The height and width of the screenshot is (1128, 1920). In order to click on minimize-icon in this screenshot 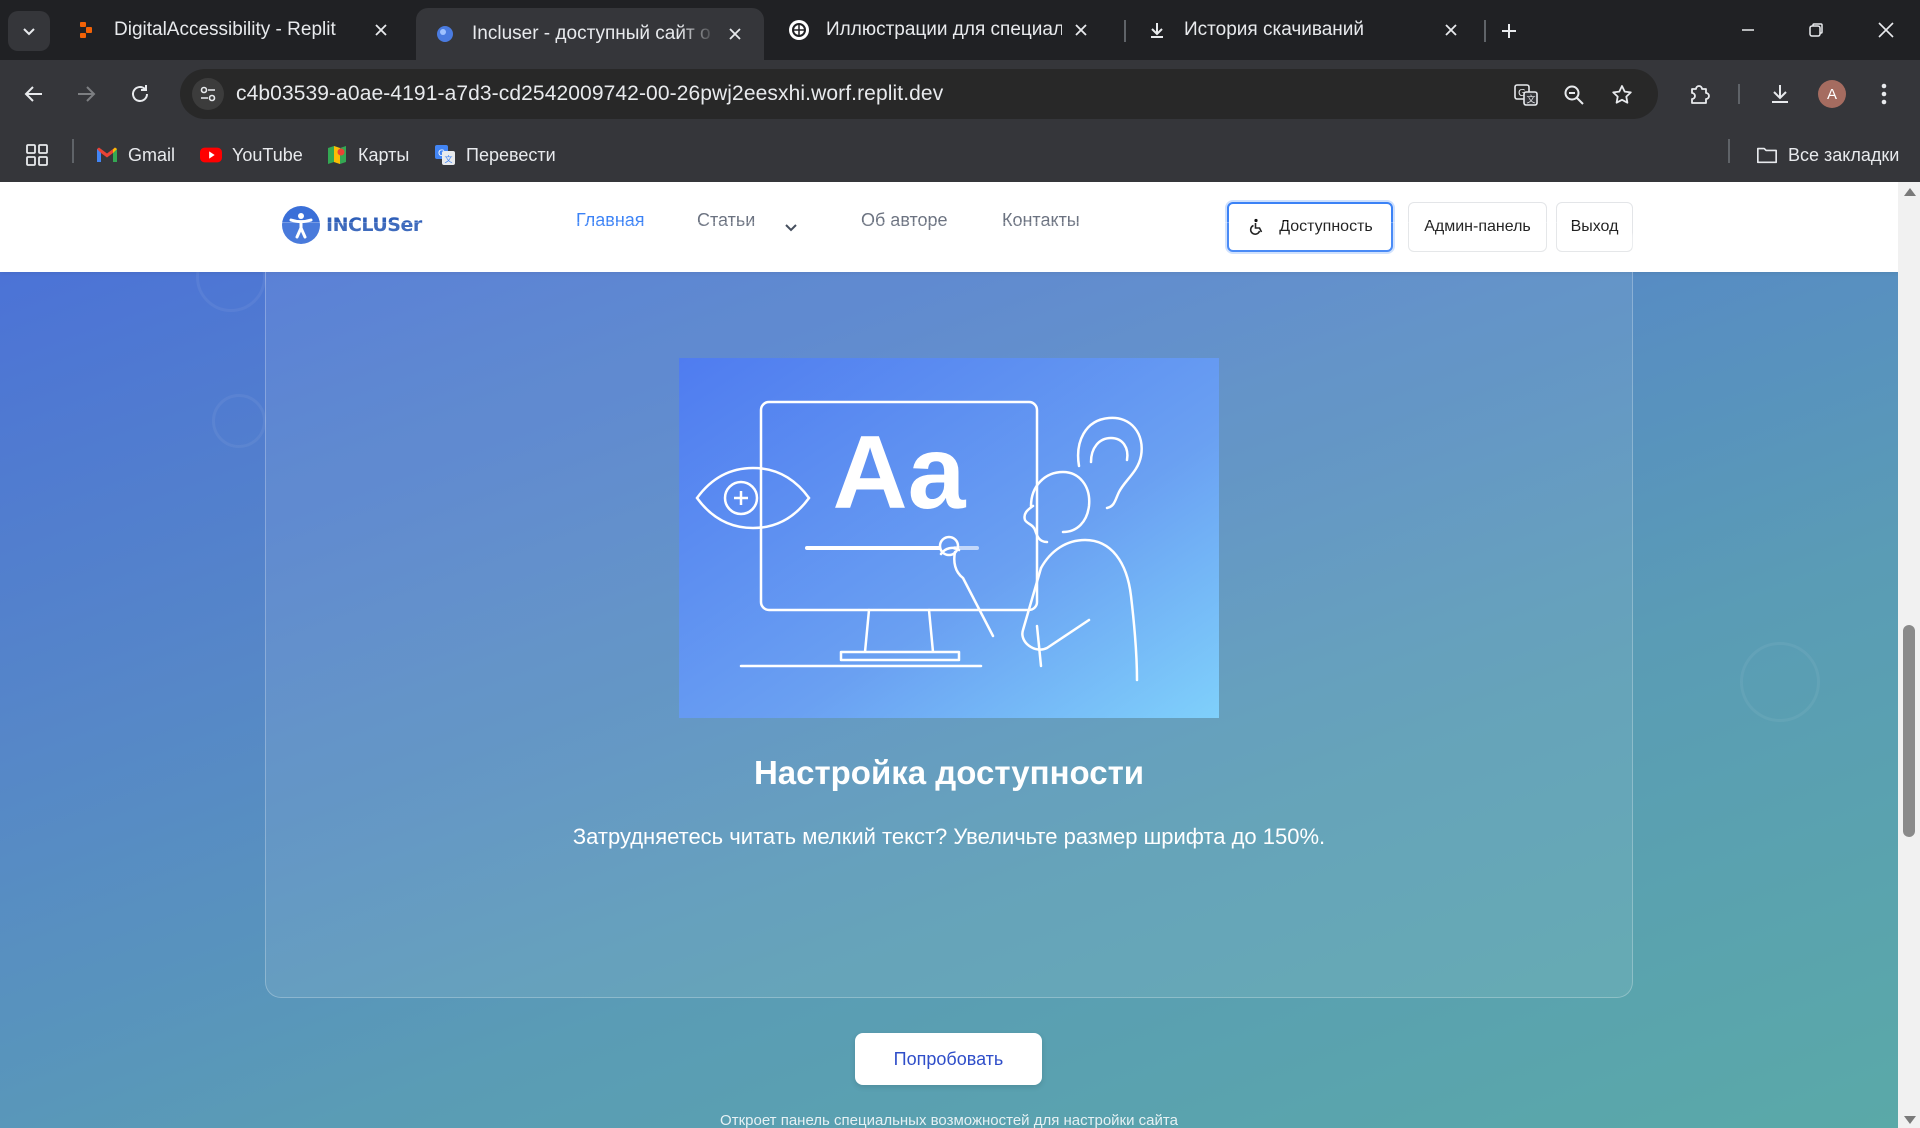, I will do `click(1748, 30)`.